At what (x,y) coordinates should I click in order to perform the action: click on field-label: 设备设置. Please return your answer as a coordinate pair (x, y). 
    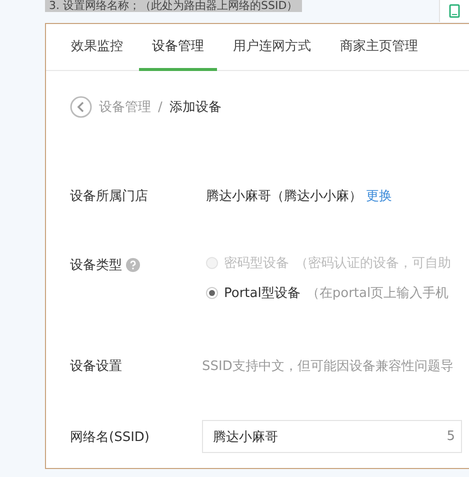
    Looking at the image, I should click on (96, 366).